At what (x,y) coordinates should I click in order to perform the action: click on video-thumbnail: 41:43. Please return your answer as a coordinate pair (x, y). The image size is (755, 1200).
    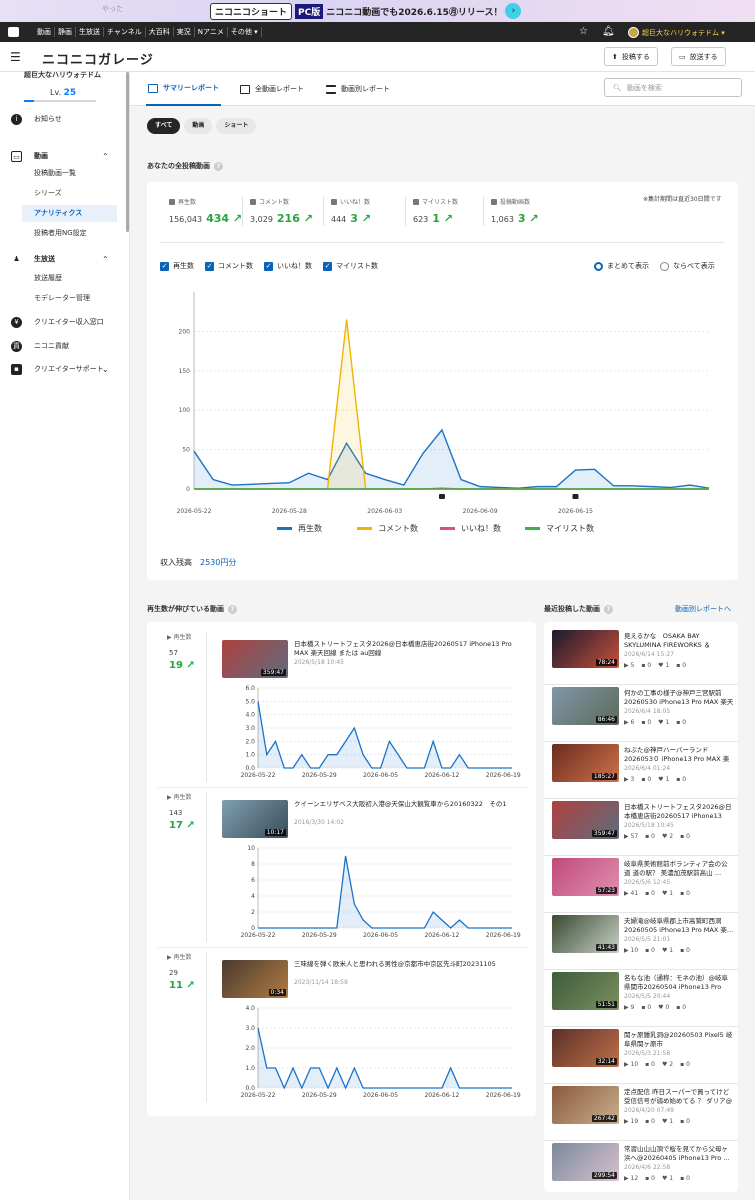
    Looking at the image, I should click on (585, 934).